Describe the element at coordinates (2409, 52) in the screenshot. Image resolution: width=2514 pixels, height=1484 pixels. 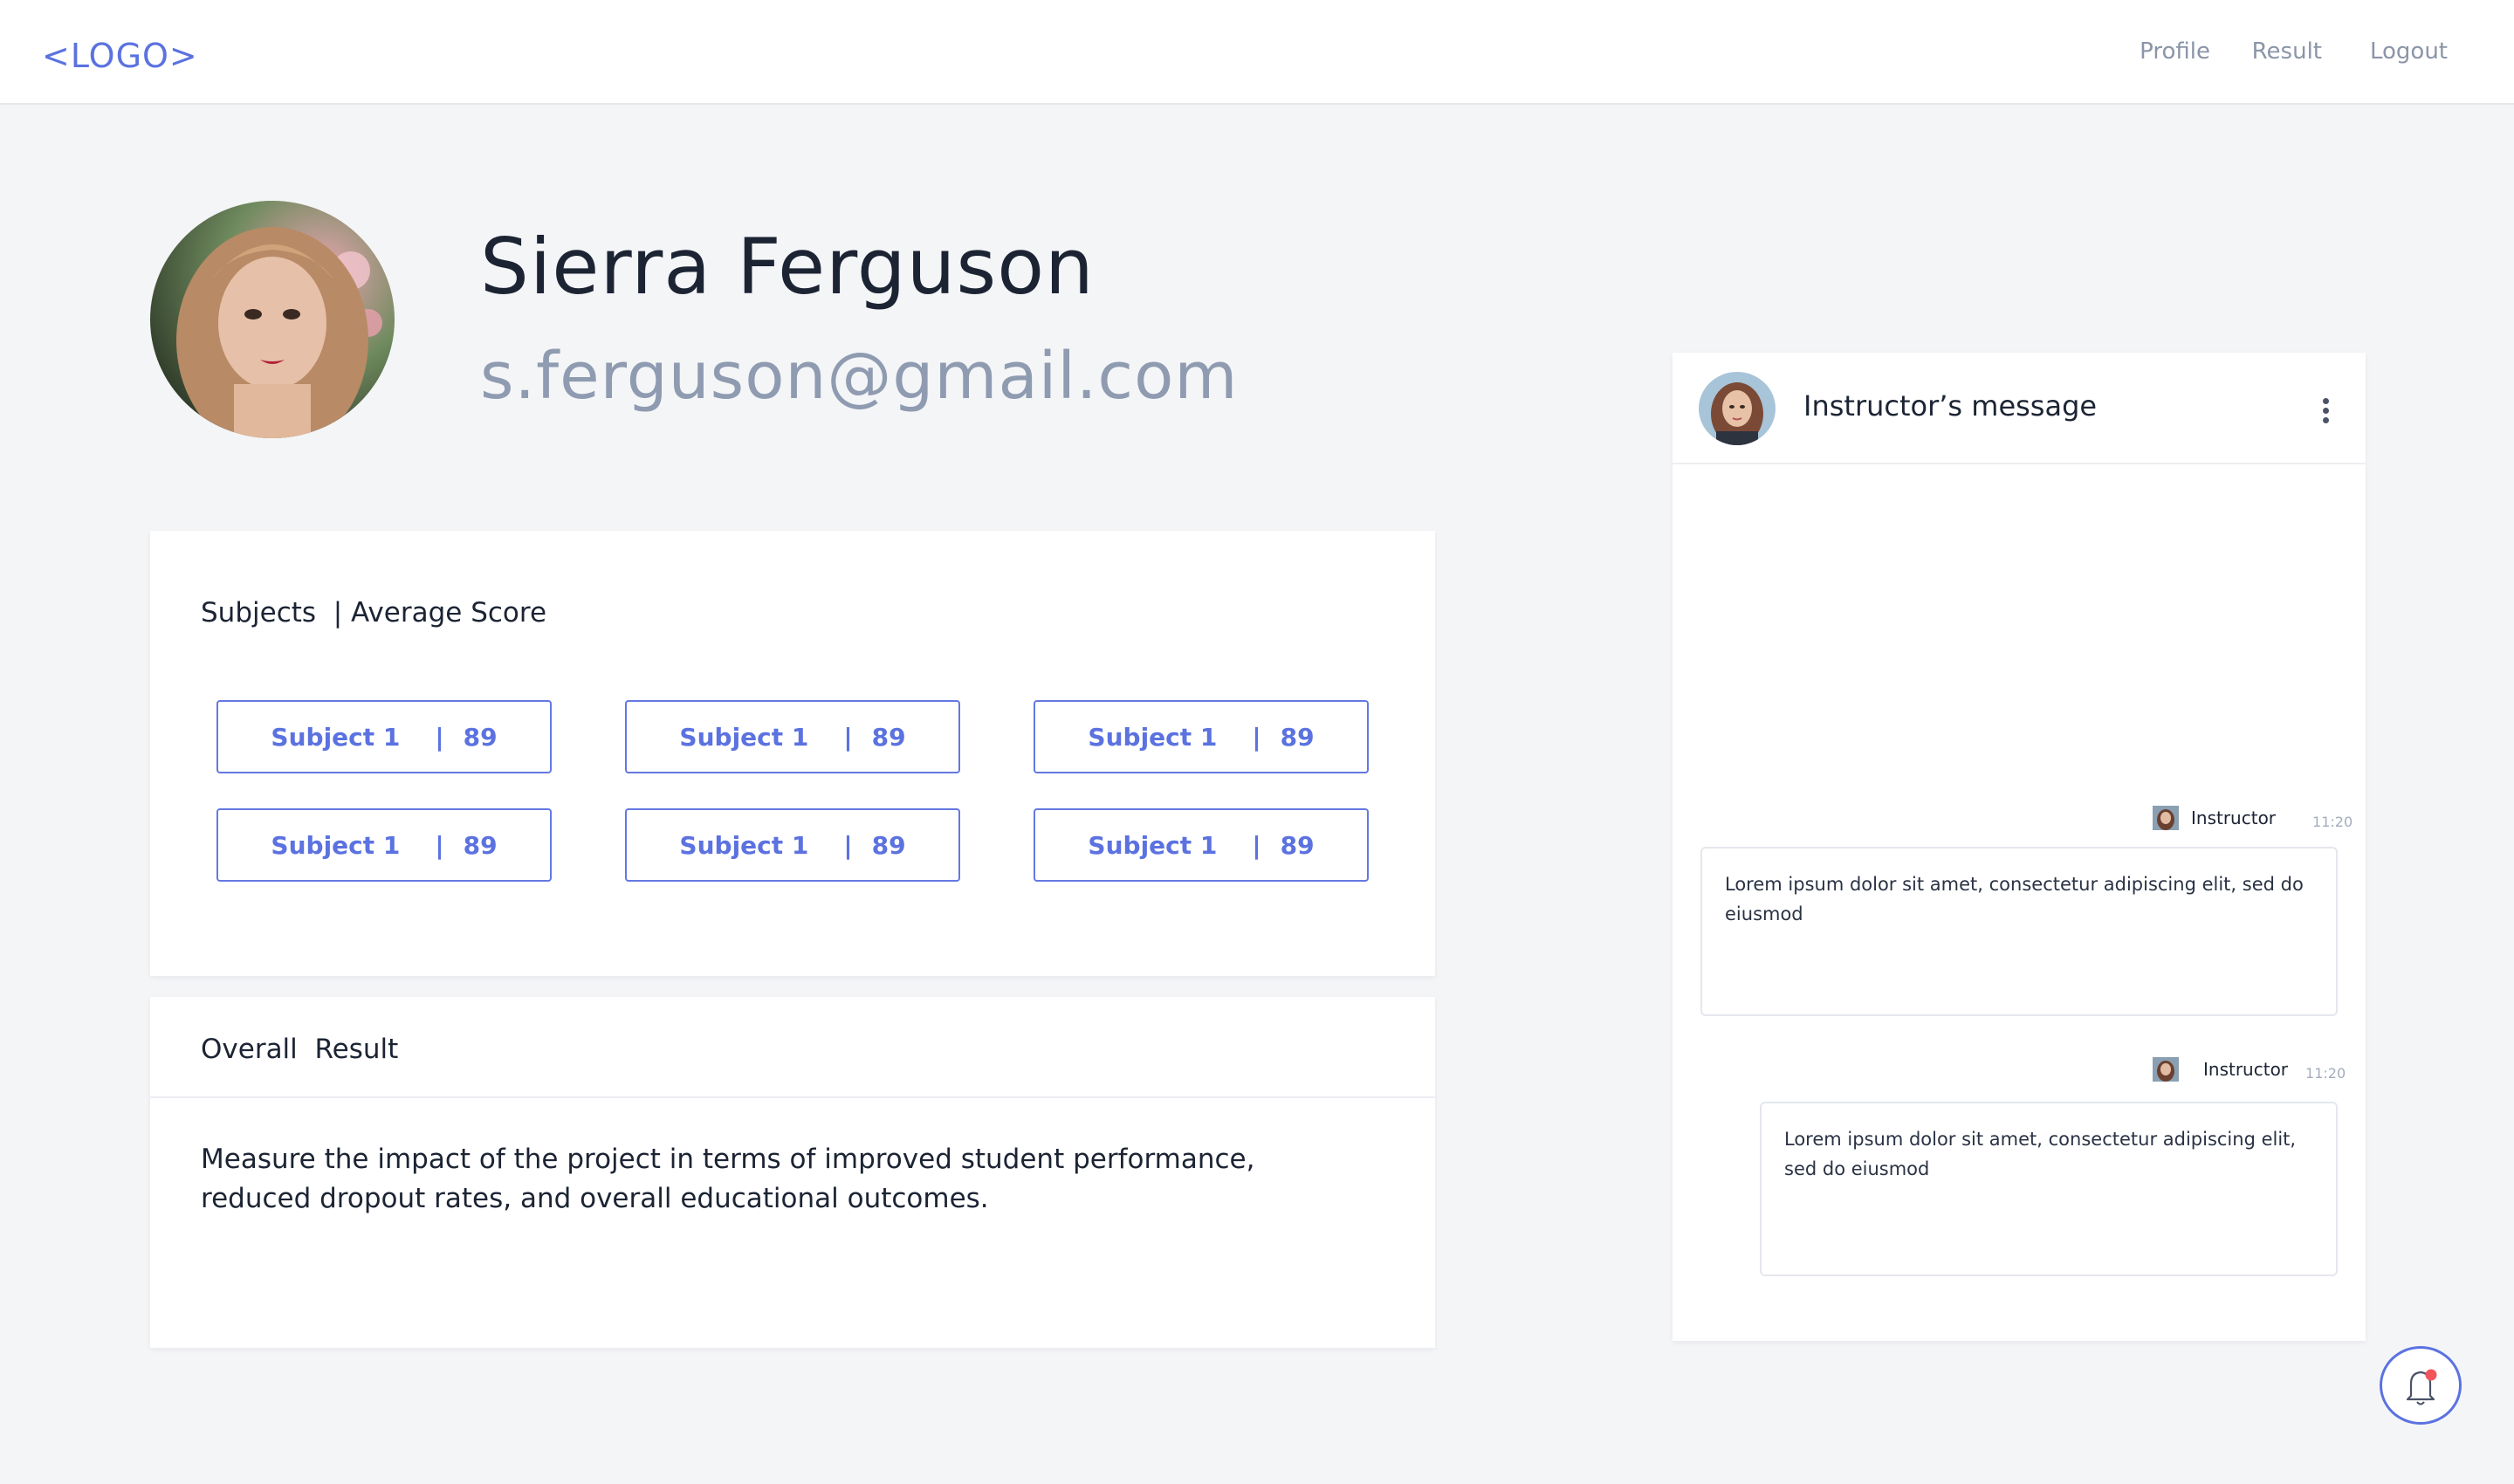
I see `nav-link-logout: Logout` at that location.